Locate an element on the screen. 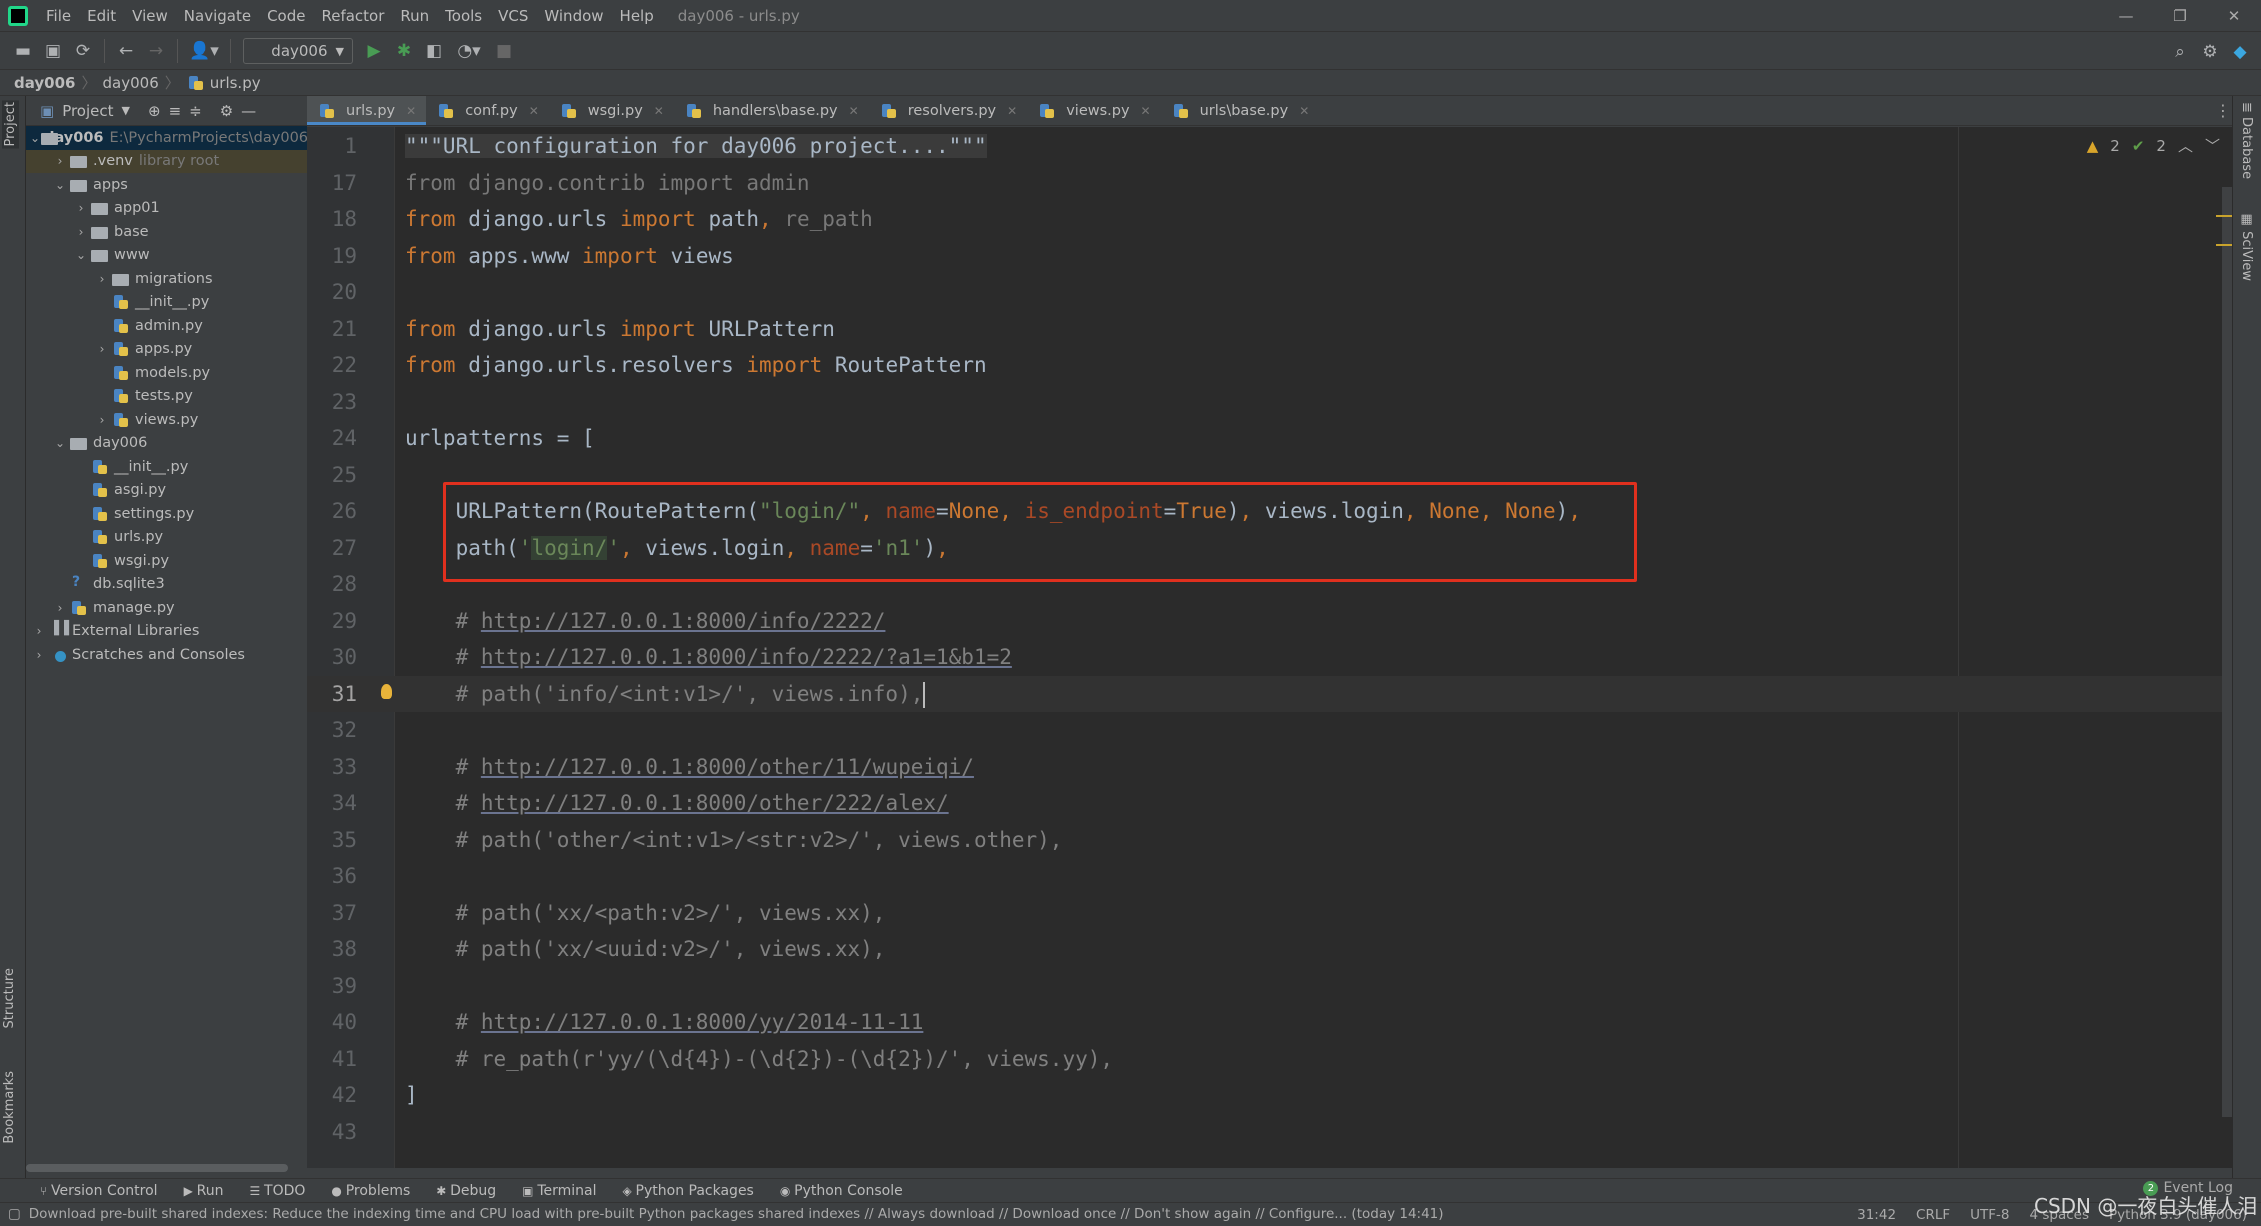 The image size is (2261, 1226). more-tabs-icon: ⋮ is located at coordinates (2223, 111).